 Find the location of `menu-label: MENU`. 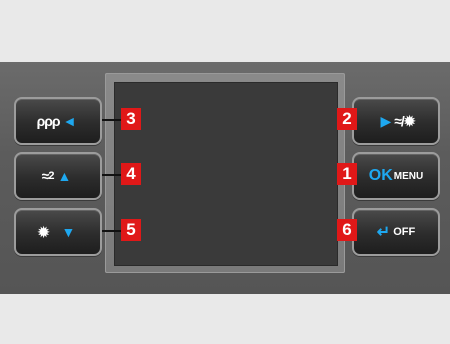

menu-label: MENU is located at coordinates (408, 176).